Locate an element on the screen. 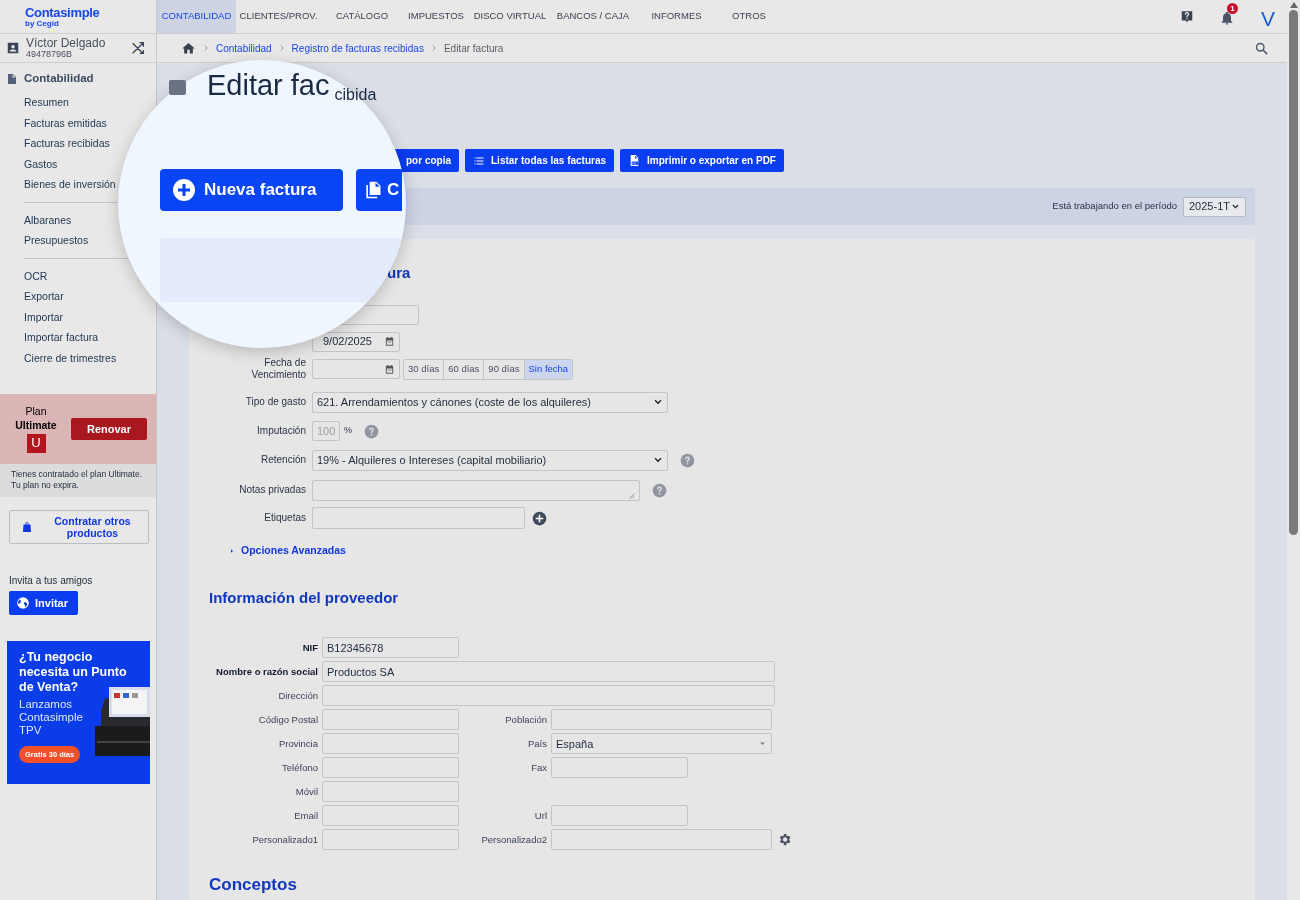 The image size is (1300, 900). field-label: Imputación is located at coordinates (281, 431).